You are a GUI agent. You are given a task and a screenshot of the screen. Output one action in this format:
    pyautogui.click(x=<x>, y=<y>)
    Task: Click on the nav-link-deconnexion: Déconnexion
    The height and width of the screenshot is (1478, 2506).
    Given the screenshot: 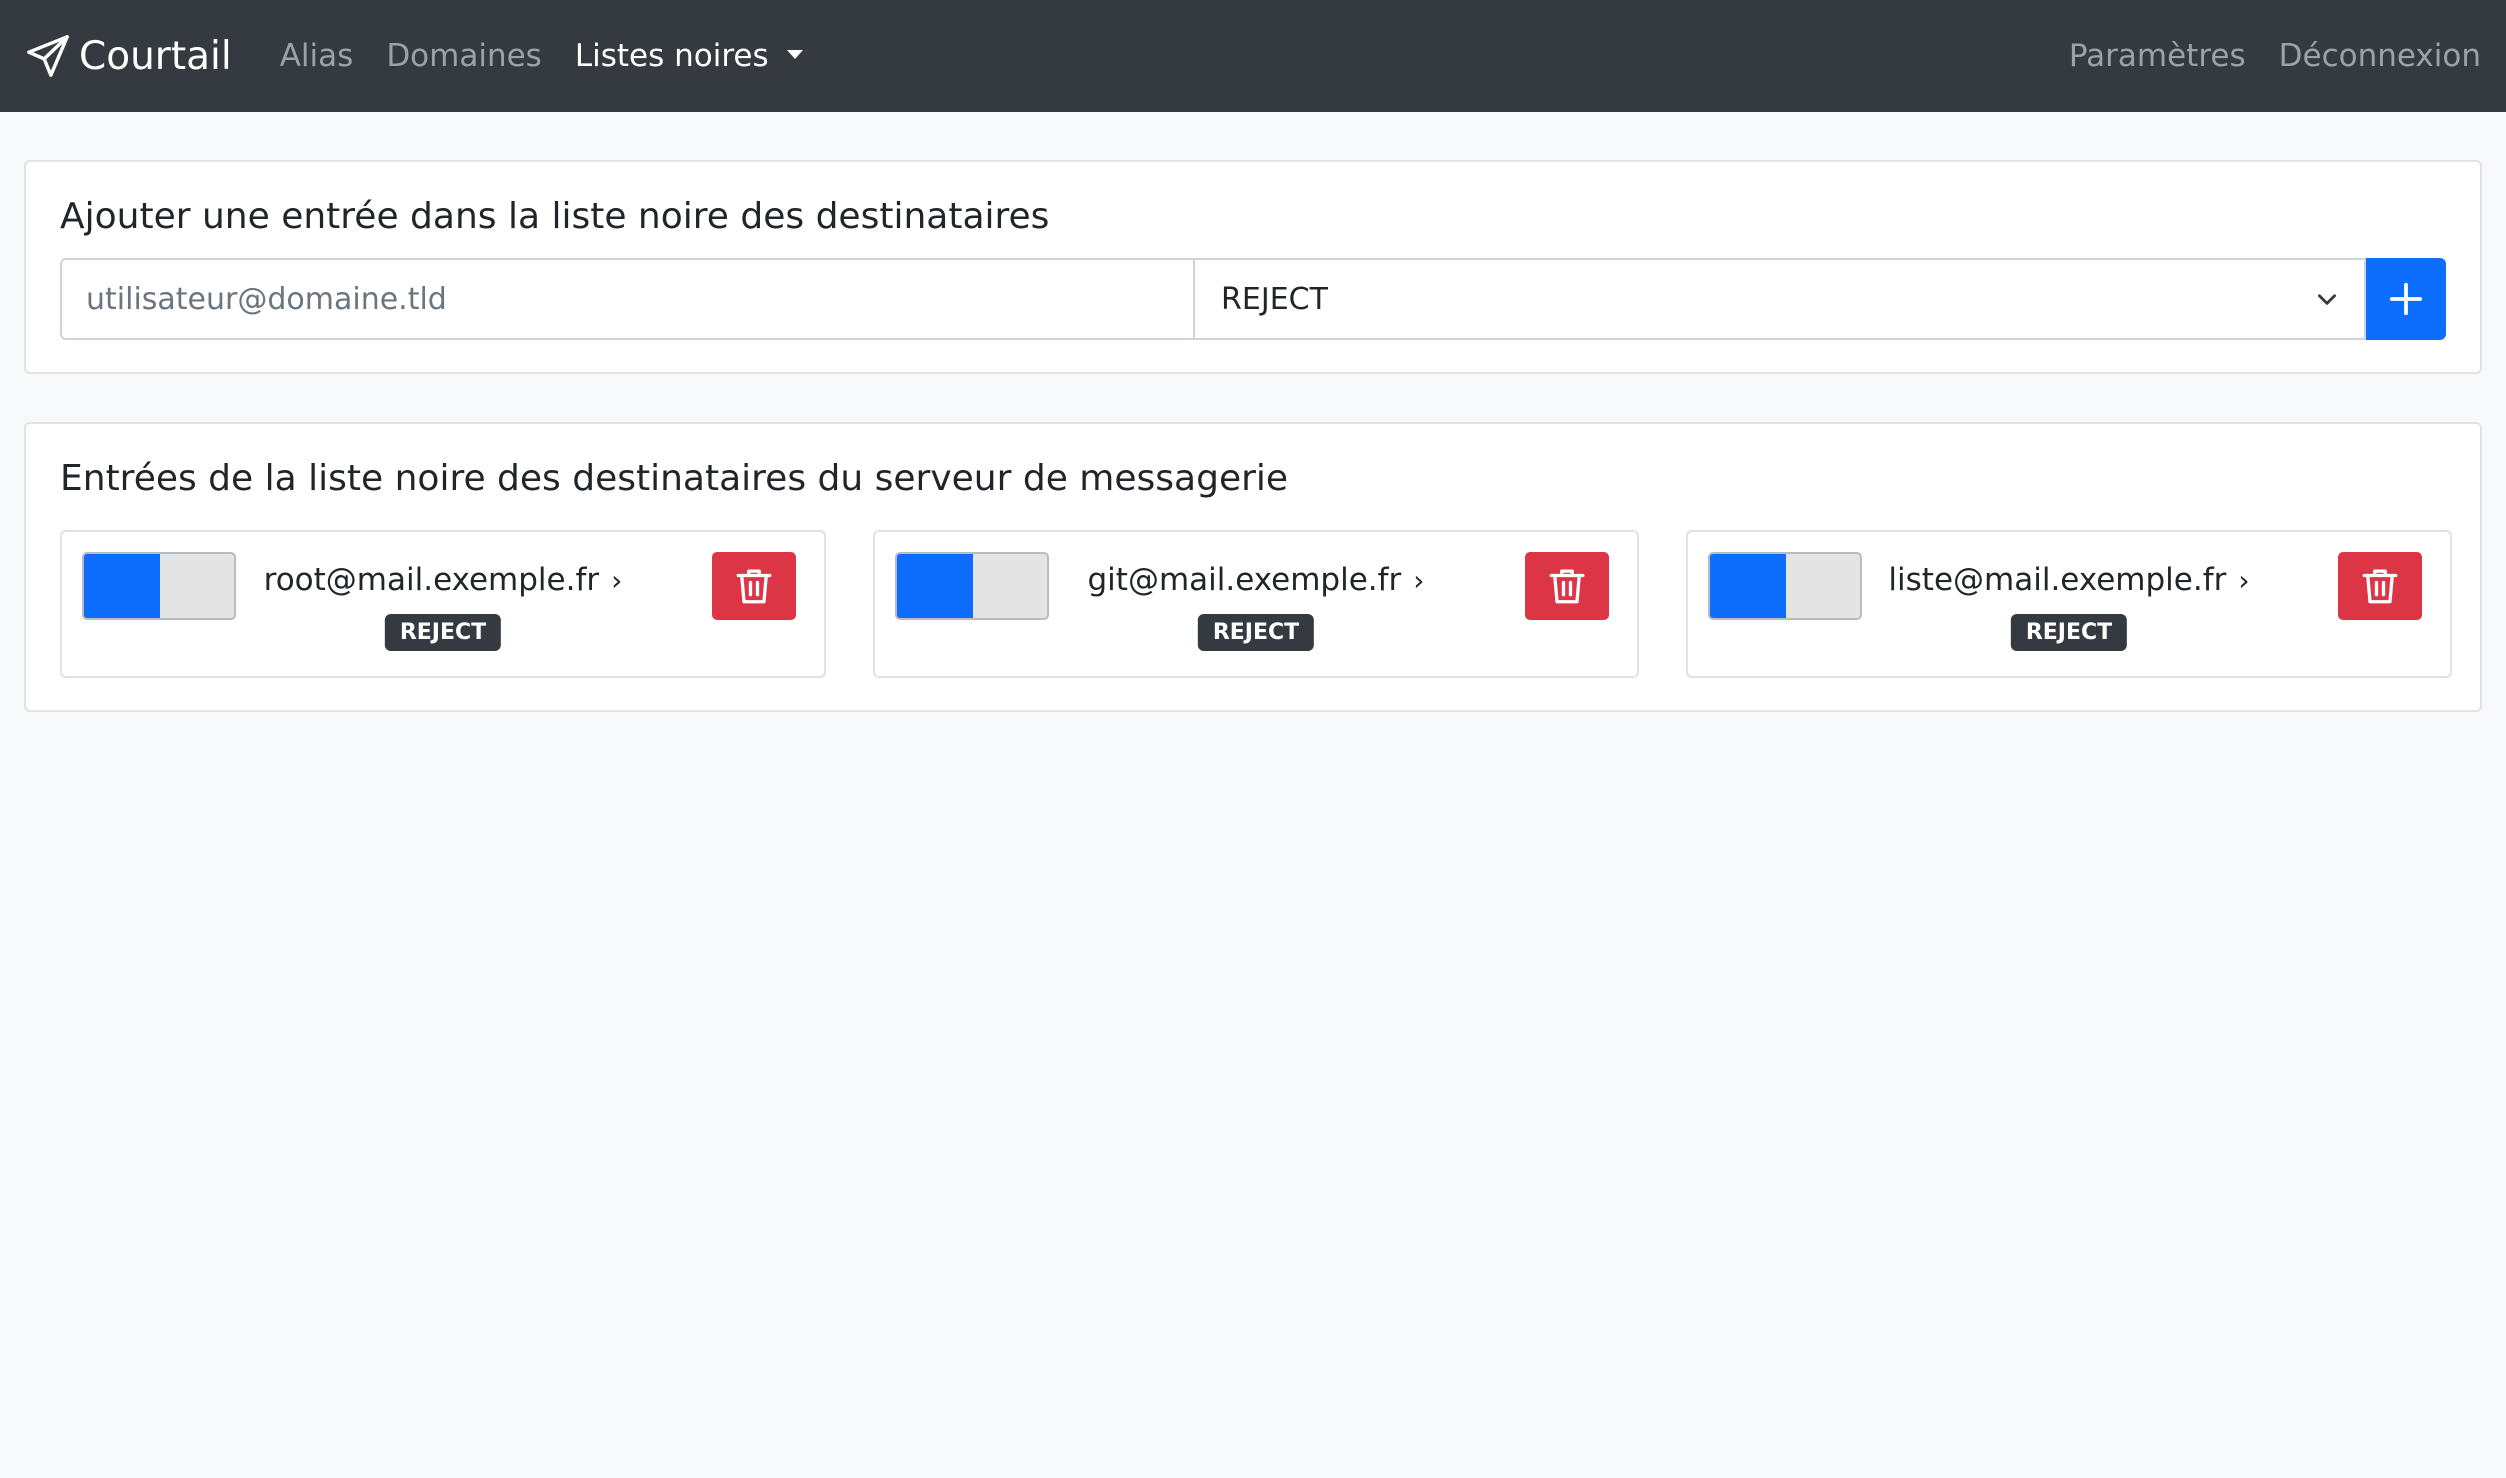 What is the action you would take?
    pyautogui.click(x=2380, y=56)
    